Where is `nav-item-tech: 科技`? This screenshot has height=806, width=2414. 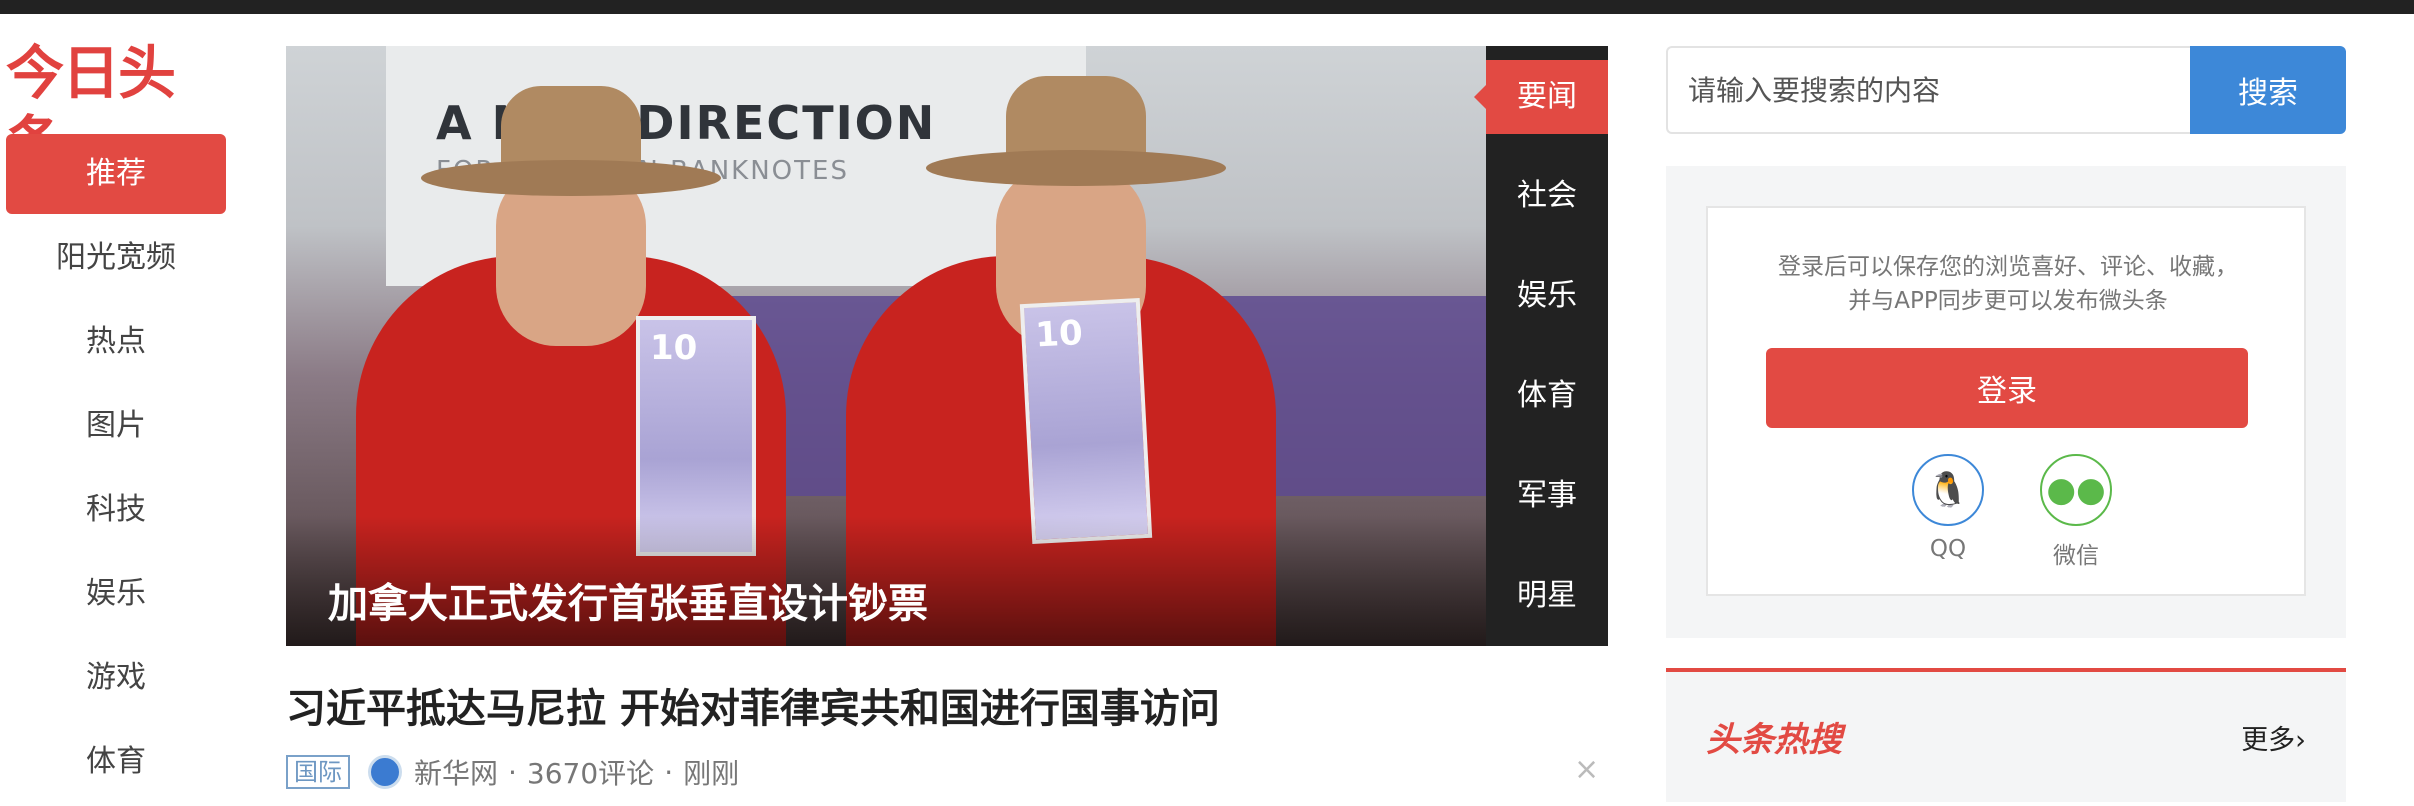
nav-item-tech: 科技 is located at coordinates (116, 510).